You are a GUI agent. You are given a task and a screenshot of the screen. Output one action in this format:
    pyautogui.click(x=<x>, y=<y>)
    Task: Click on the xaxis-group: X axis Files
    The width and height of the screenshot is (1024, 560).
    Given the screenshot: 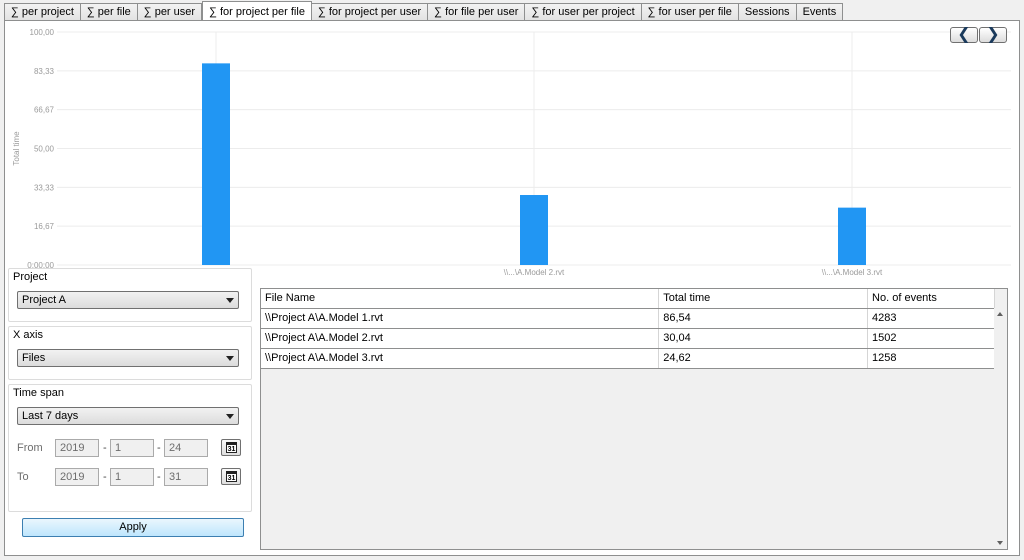 What is the action you would take?
    pyautogui.click(x=130, y=353)
    